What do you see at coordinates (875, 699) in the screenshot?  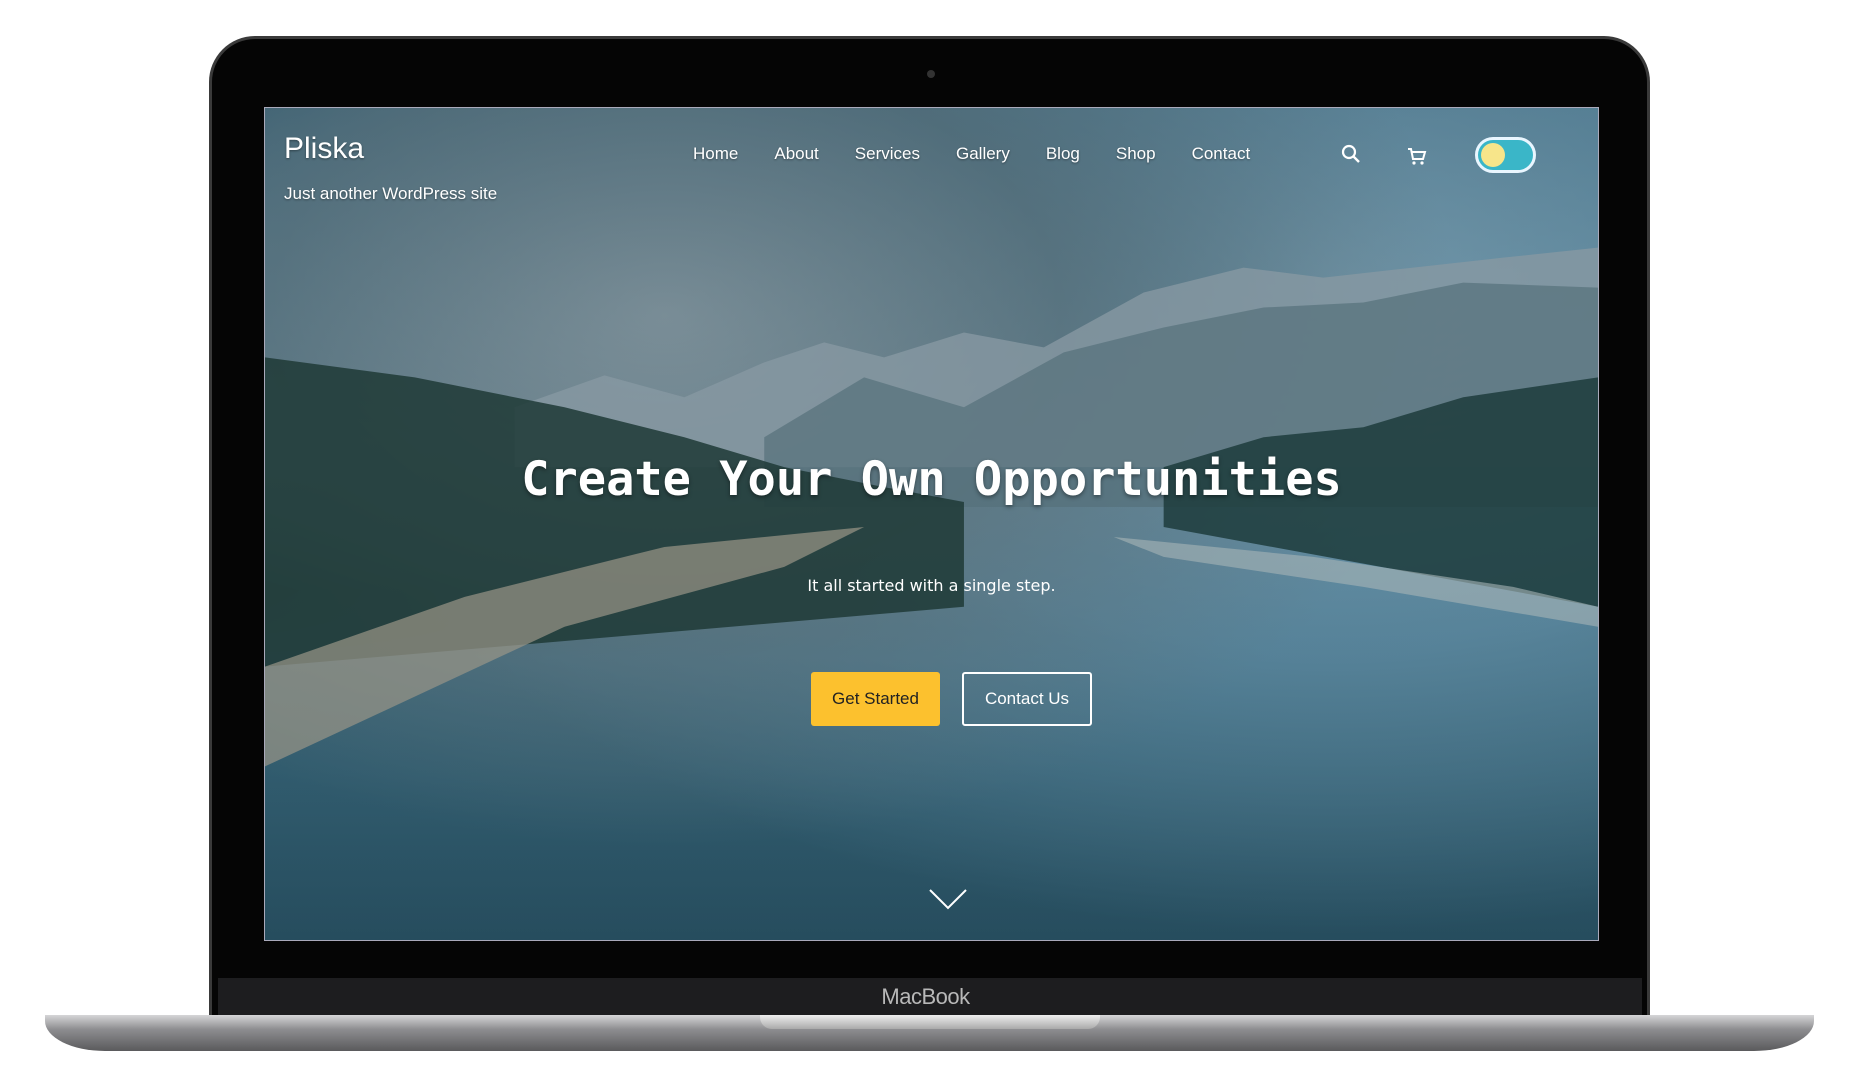 I see `get-started-button: Get Started` at bounding box center [875, 699].